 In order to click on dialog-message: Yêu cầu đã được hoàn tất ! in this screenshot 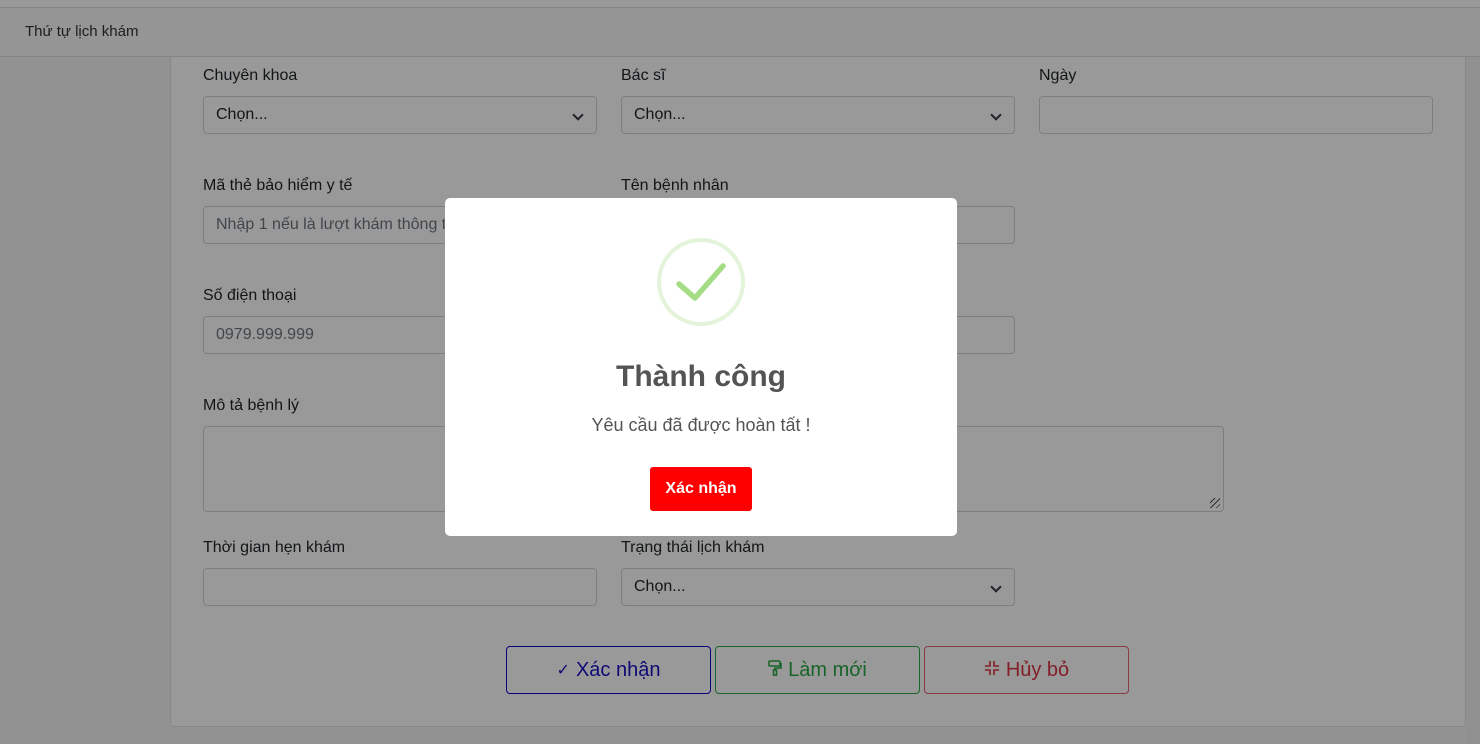, I will do `click(701, 425)`.